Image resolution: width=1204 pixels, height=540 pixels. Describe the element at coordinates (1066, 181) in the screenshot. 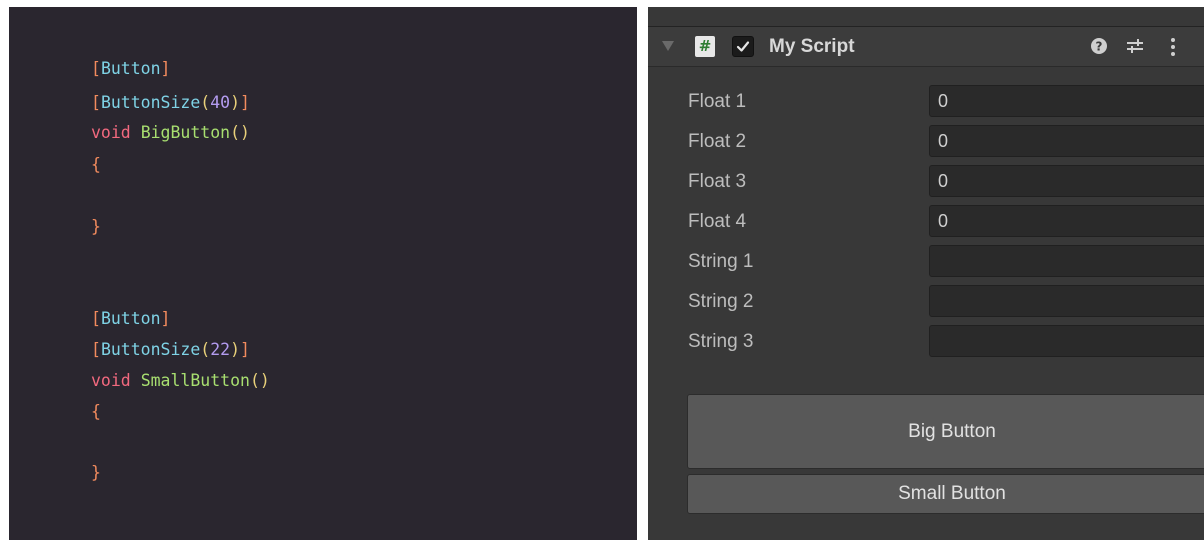

I see `float-3-field: 0` at that location.